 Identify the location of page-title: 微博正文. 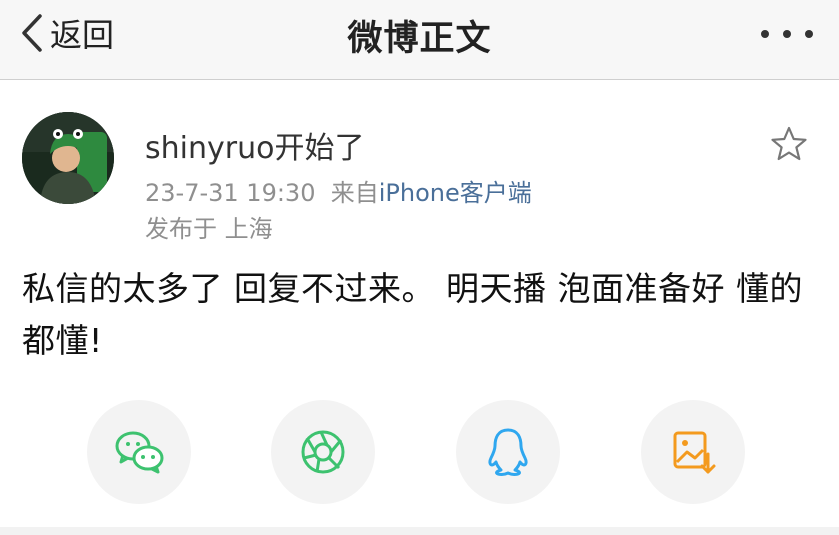
(419, 39).